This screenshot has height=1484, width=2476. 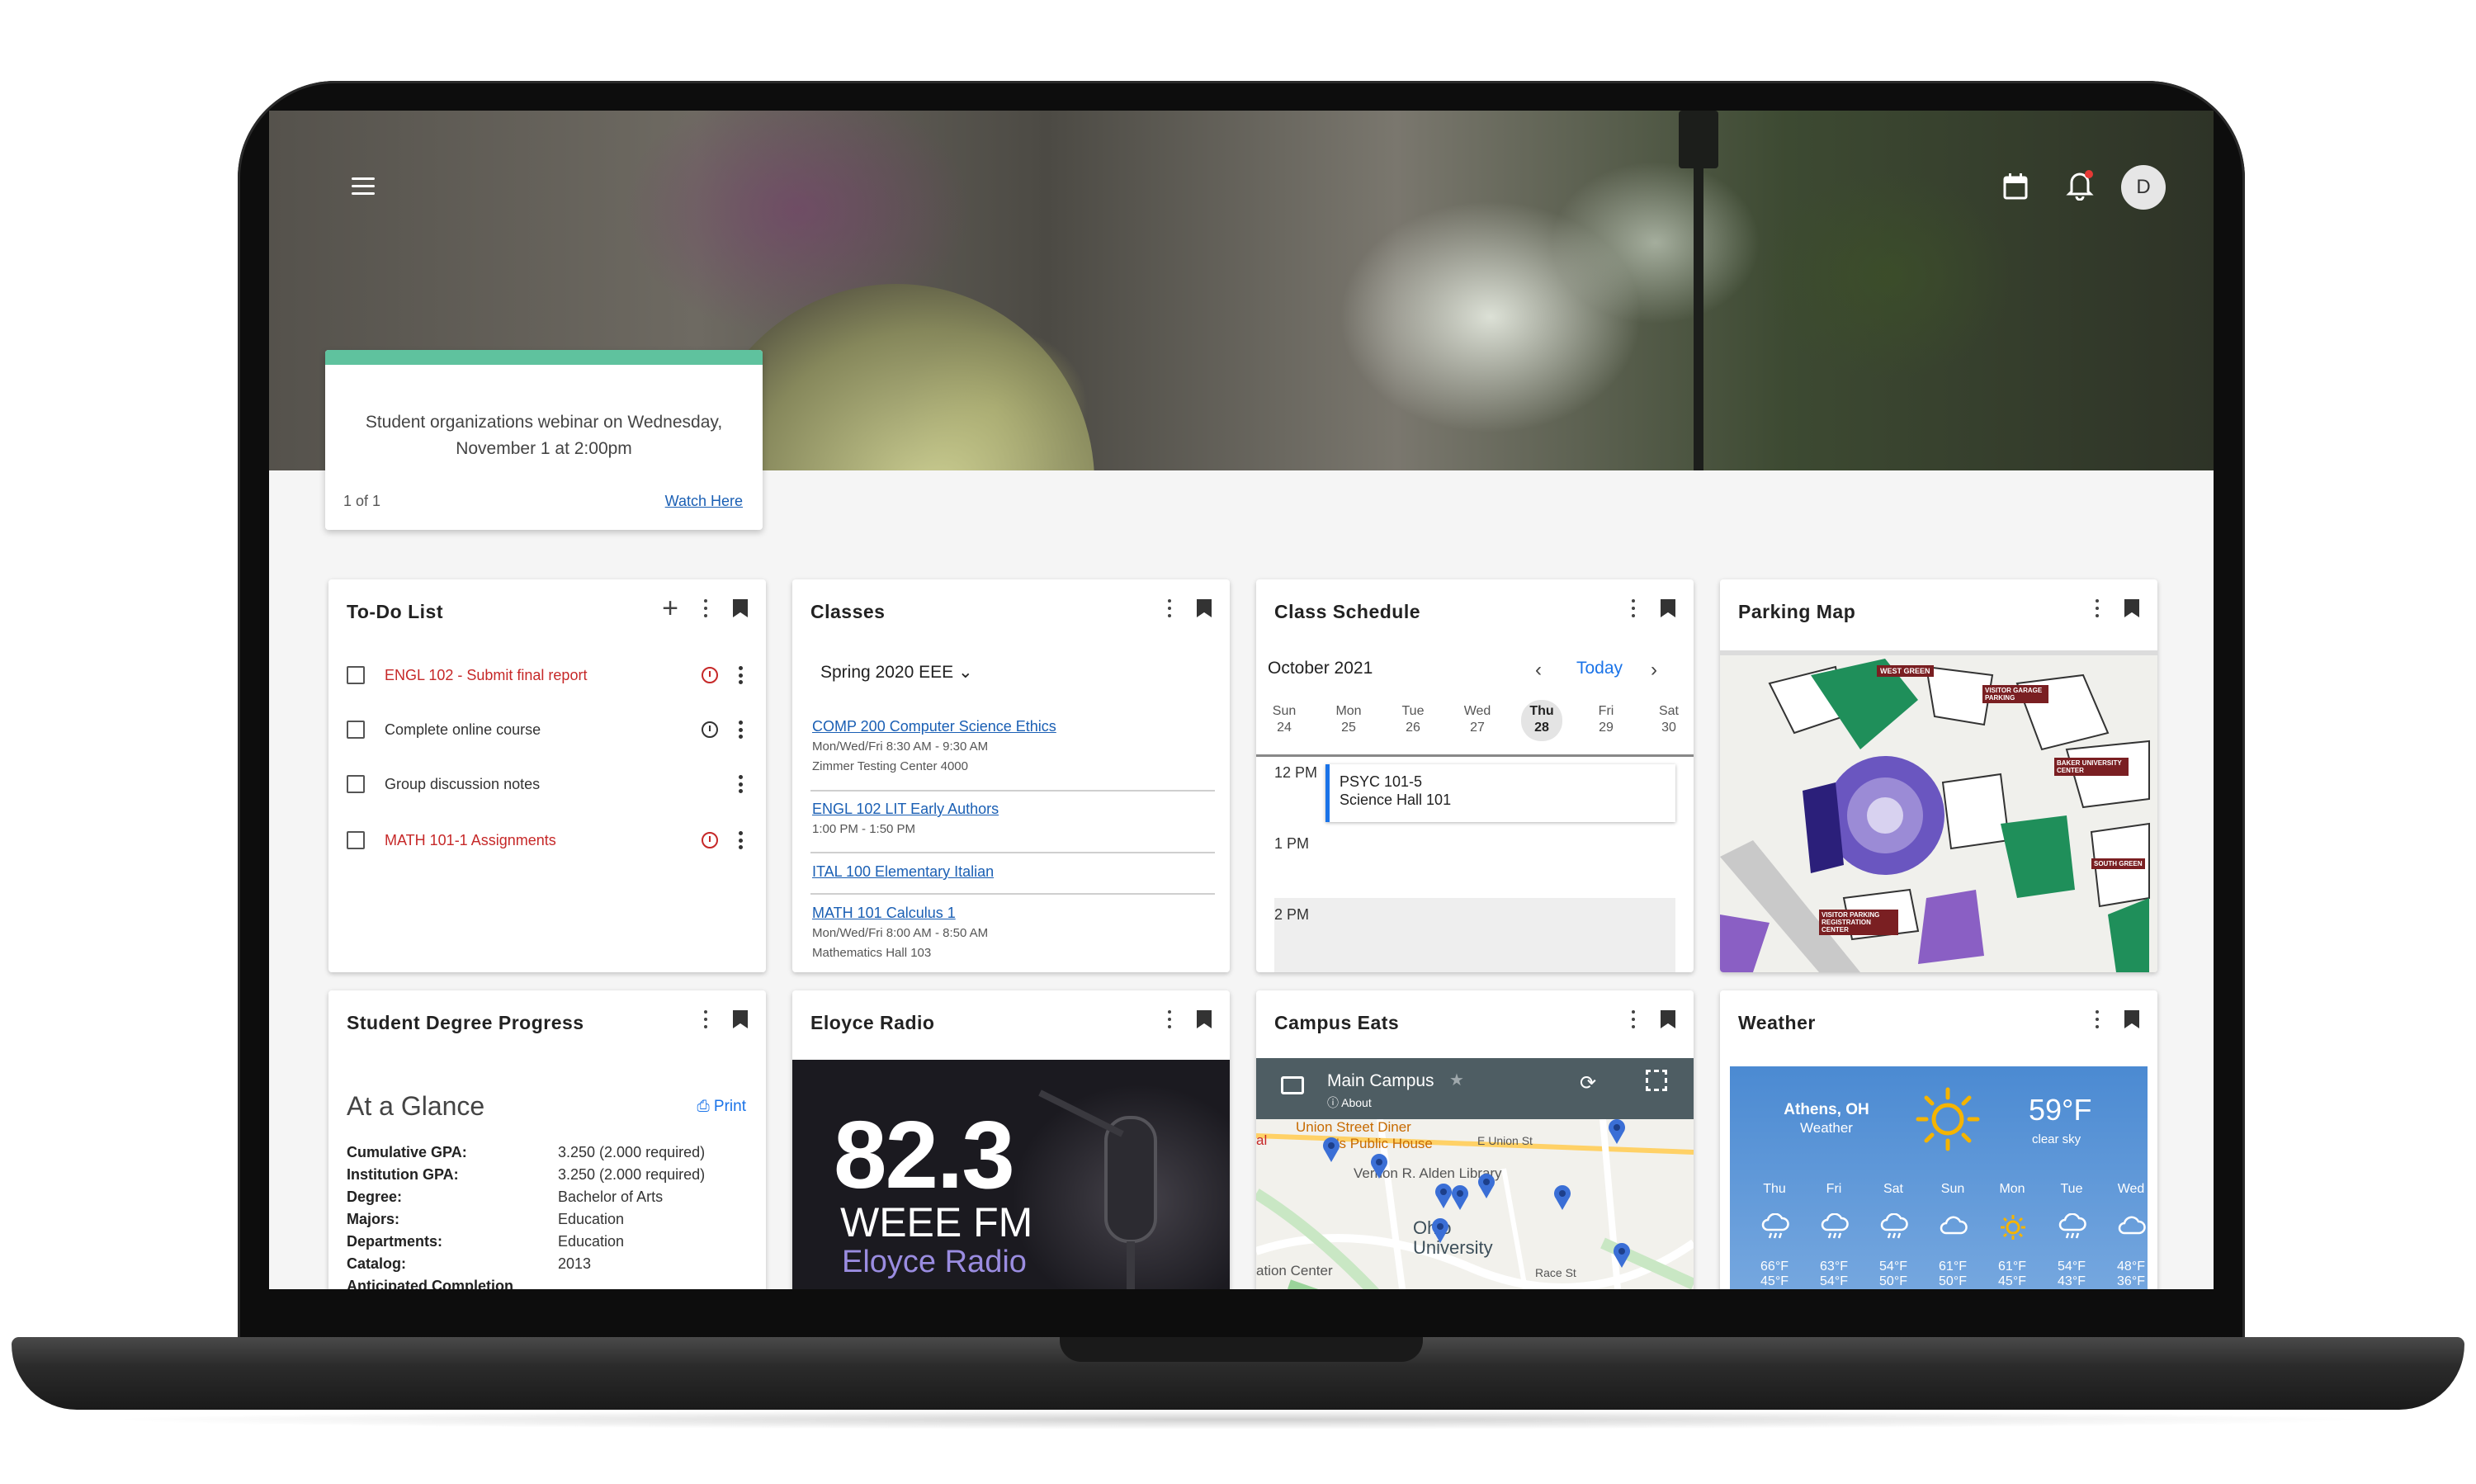 I want to click on todo-text: ENGL 102 - Submit final report, so click(x=486, y=674).